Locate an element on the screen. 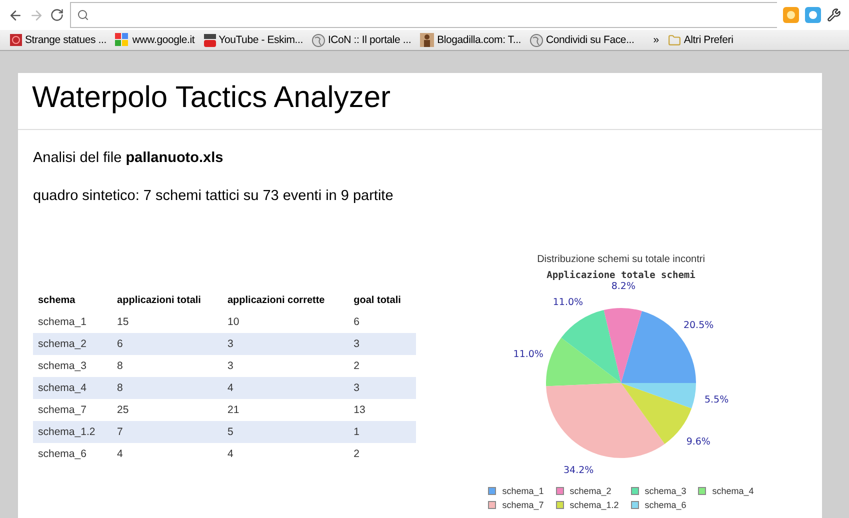 This screenshot has width=849, height=518. table-cell: 21 is located at coordinates (285, 410).